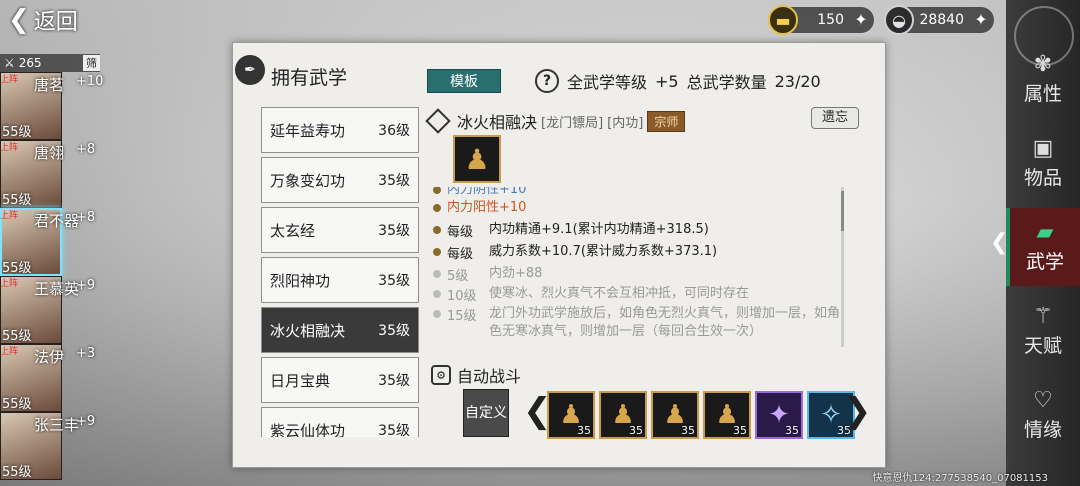 This screenshot has width=1080, height=486. Describe the element at coordinates (464, 81) in the screenshot. I see `template-button: 模板` at that location.